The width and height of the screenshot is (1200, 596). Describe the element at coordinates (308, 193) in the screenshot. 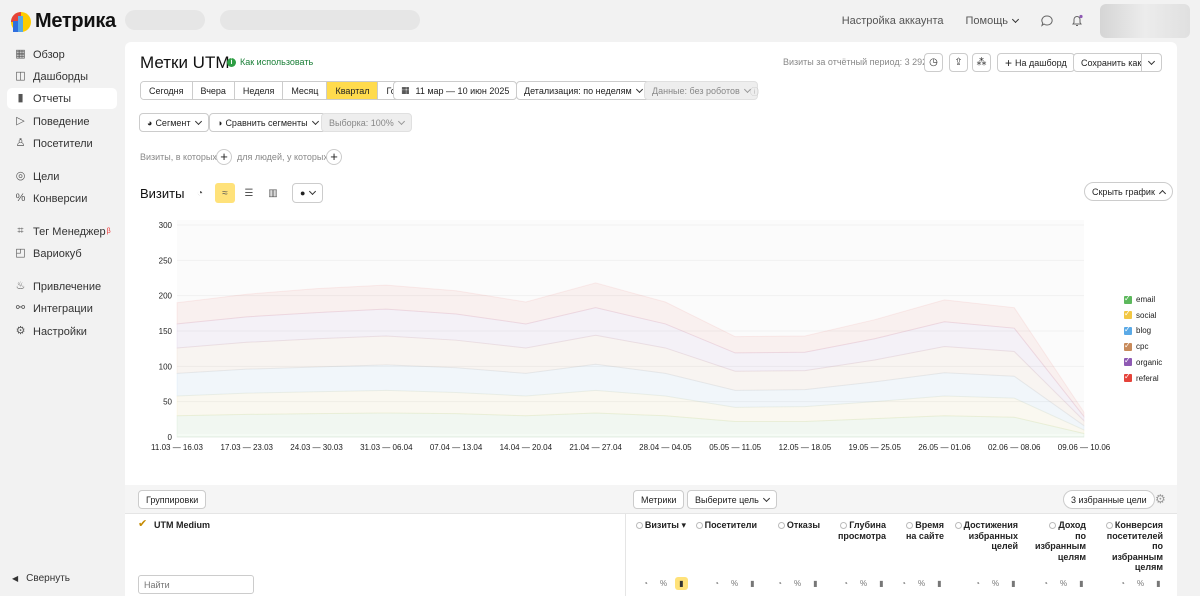

I see `annotations-dropdown: ●` at that location.